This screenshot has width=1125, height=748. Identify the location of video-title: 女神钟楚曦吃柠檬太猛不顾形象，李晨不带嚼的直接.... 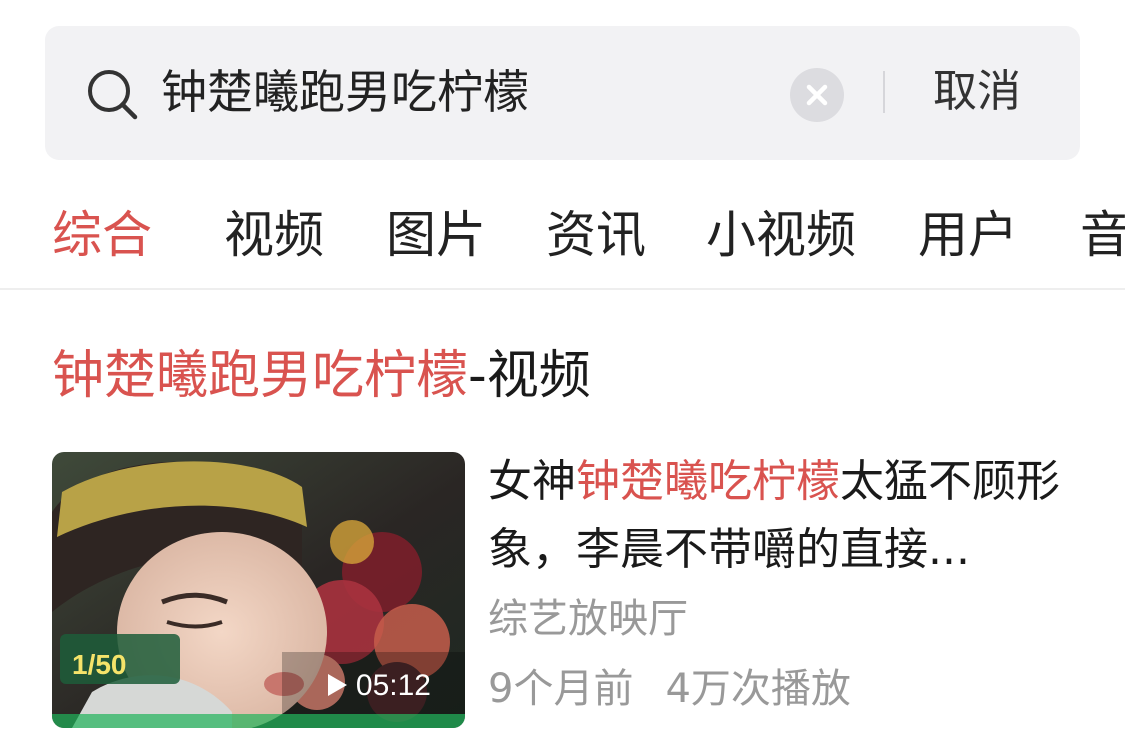
(788, 516).